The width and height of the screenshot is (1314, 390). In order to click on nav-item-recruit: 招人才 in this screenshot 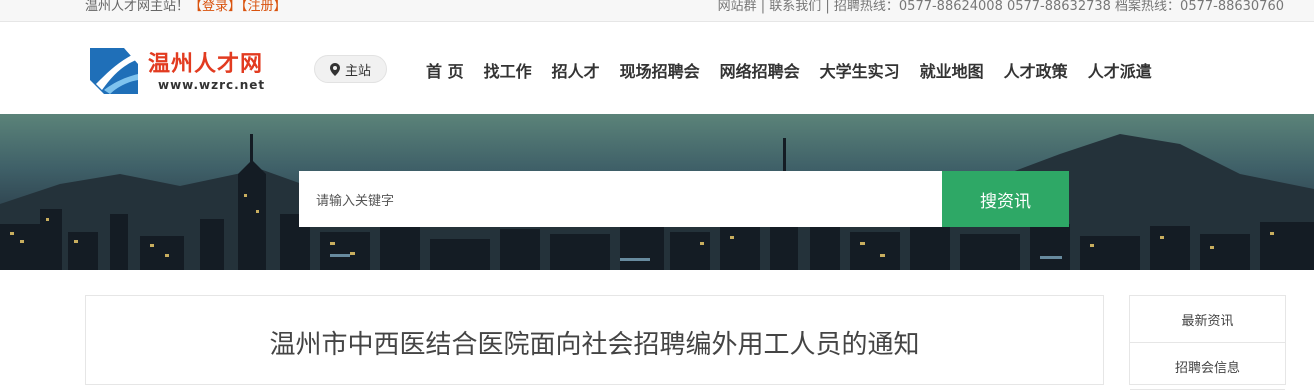, I will do `click(576, 70)`.